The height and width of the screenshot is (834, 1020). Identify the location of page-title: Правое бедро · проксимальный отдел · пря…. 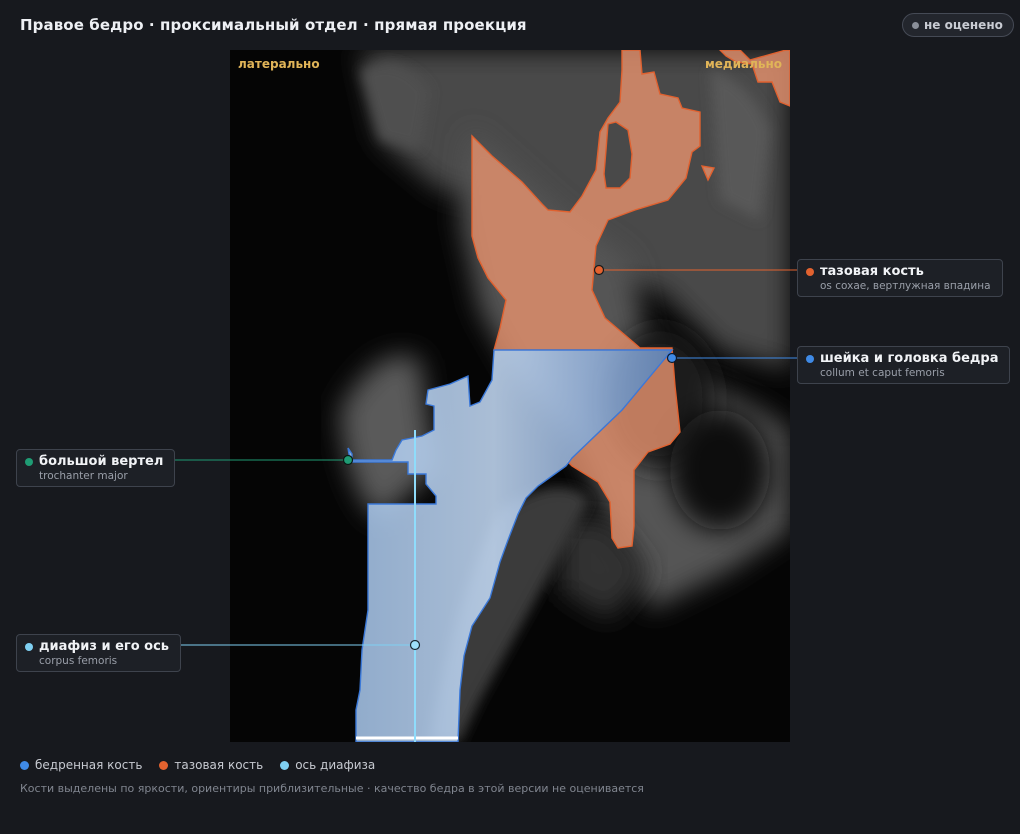
(273, 25).